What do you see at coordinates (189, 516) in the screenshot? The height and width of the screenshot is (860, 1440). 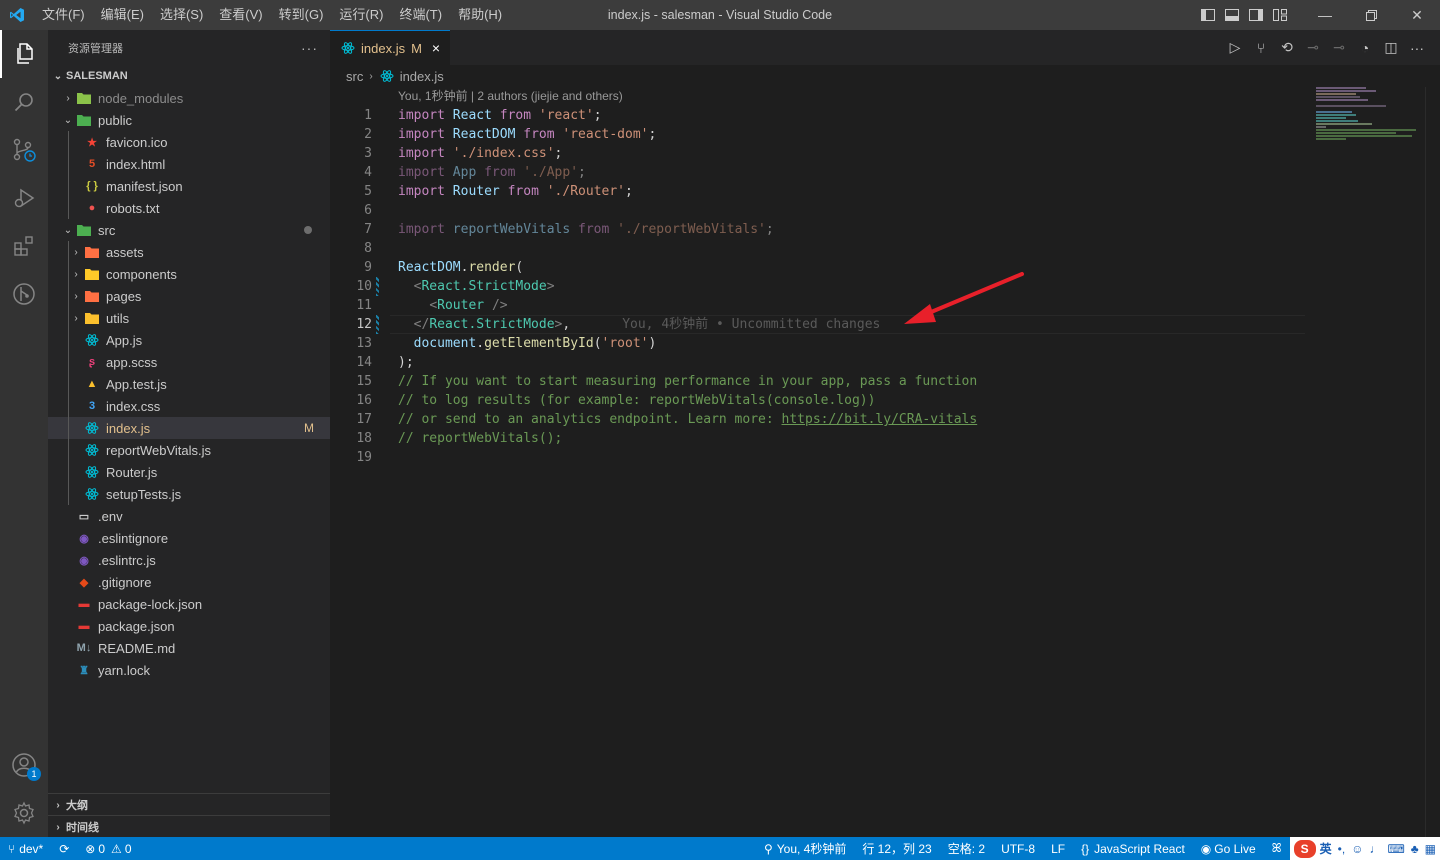 I see `tree-file: ▭ .env` at bounding box center [189, 516].